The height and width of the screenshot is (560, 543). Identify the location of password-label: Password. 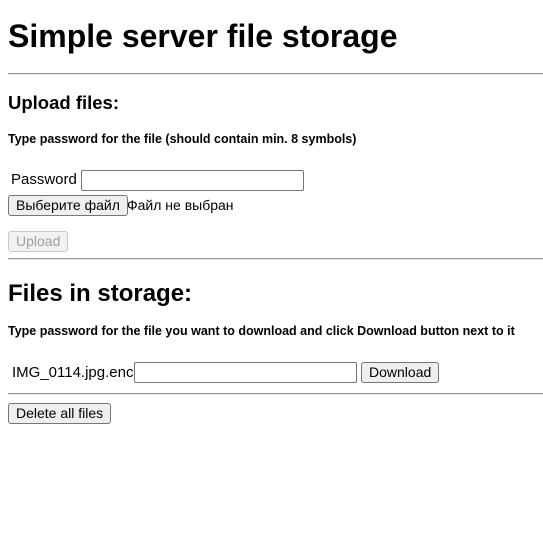
(44, 179).